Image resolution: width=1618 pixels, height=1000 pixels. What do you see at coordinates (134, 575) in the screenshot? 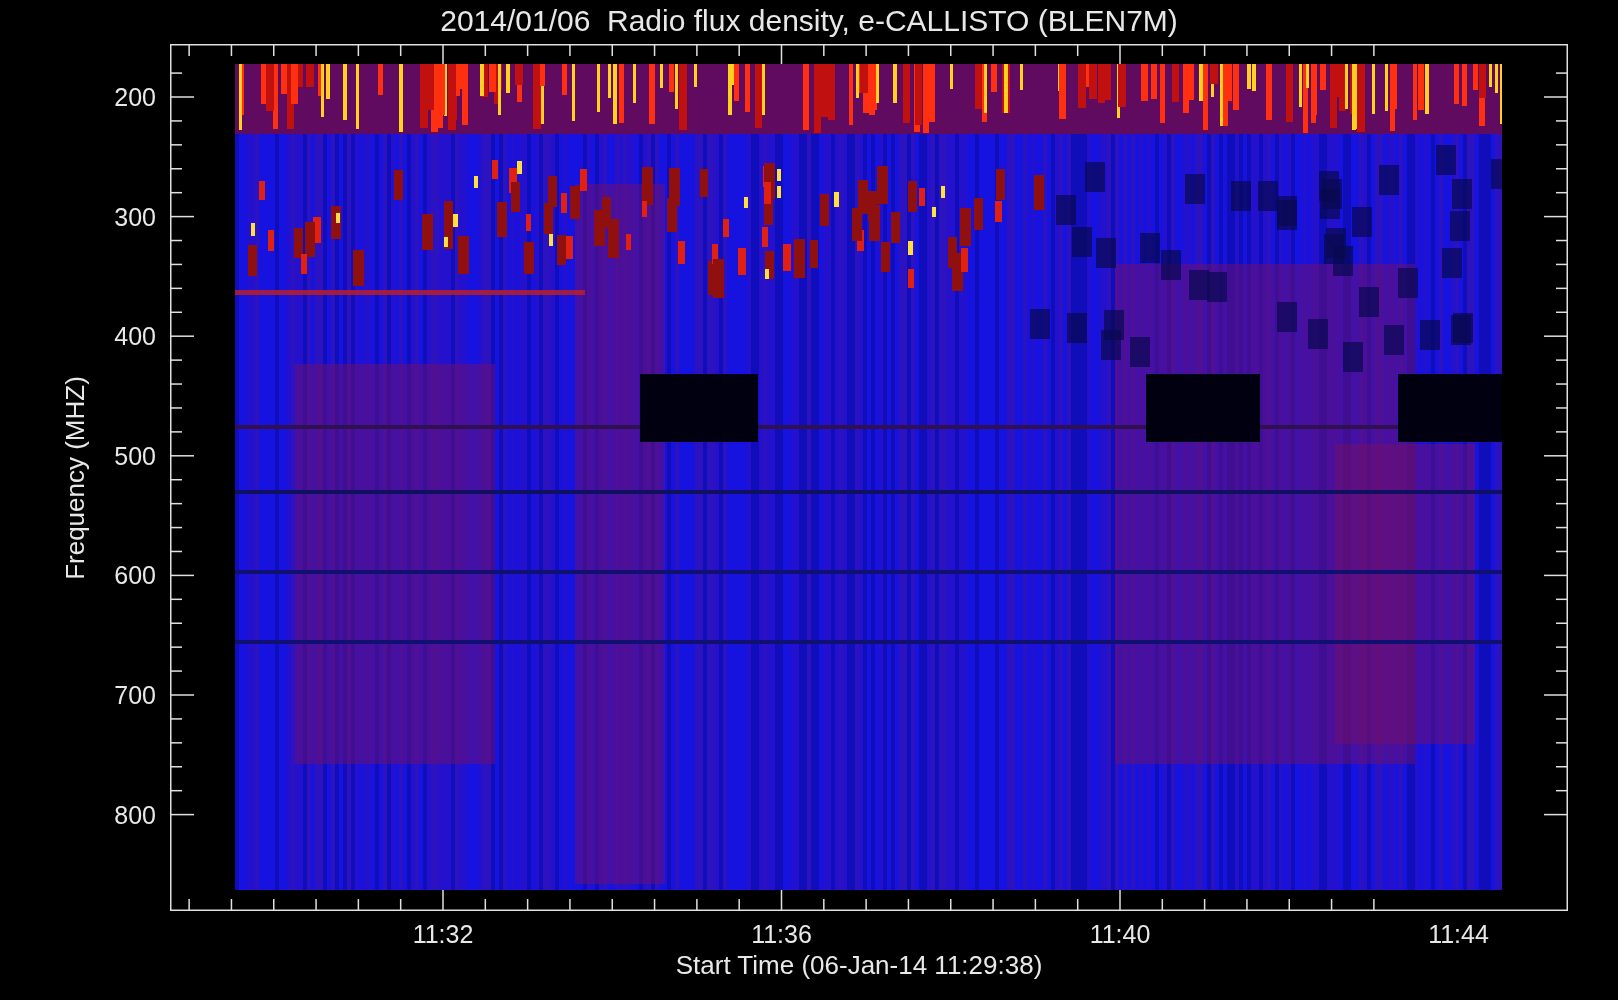
I see `y-tick-label: 600` at bounding box center [134, 575].